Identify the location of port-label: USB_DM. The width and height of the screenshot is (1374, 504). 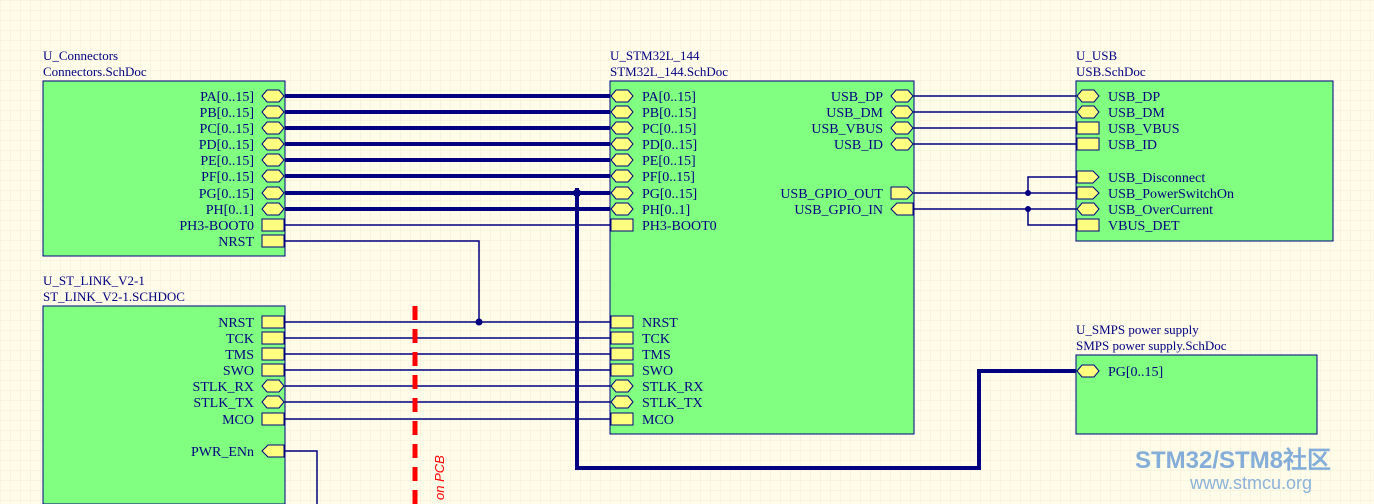
(1136, 113).